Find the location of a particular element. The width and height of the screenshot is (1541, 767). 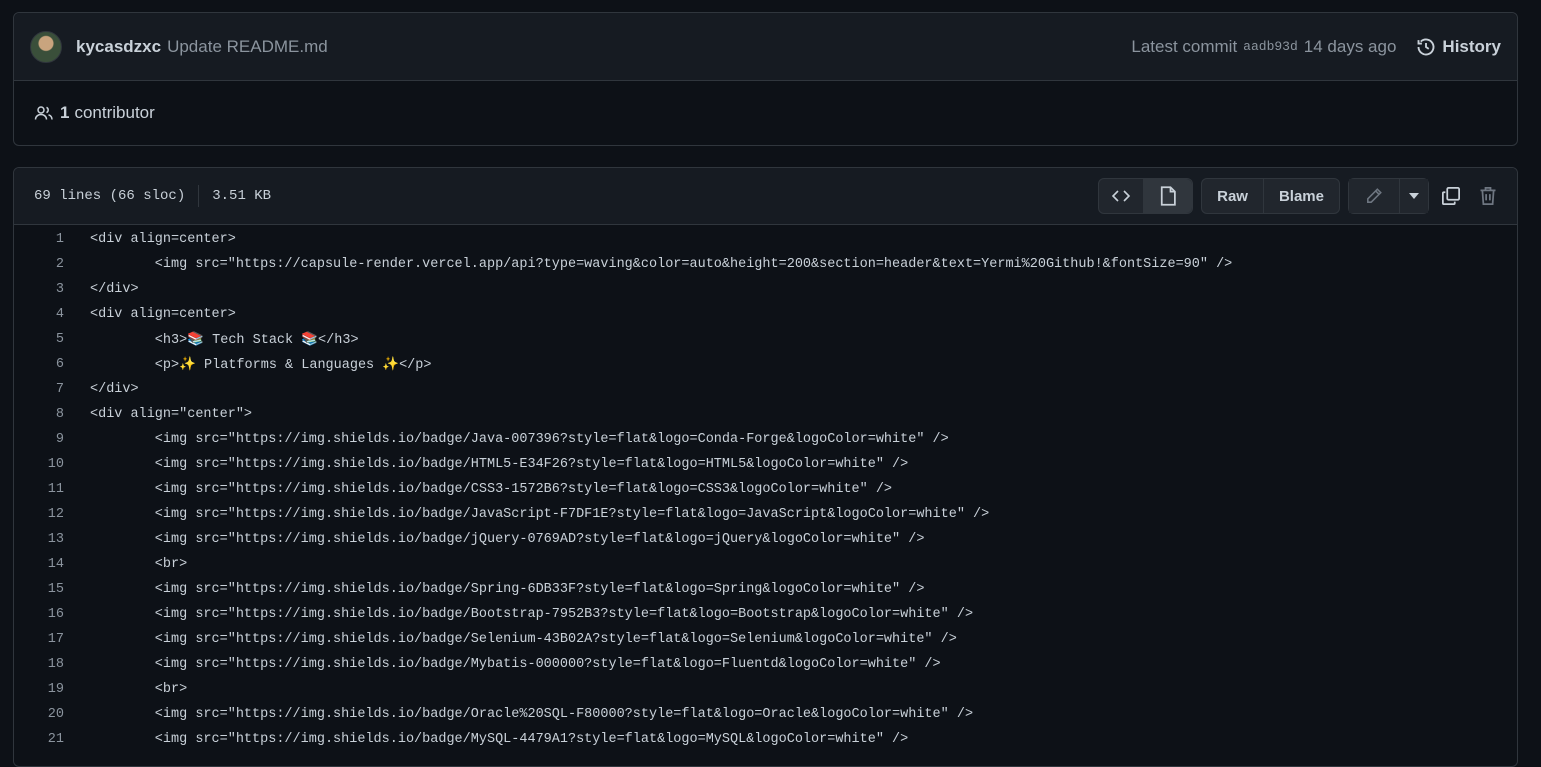

file-lines-info: 69 lines (66 sloc) is located at coordinates (110, 196).